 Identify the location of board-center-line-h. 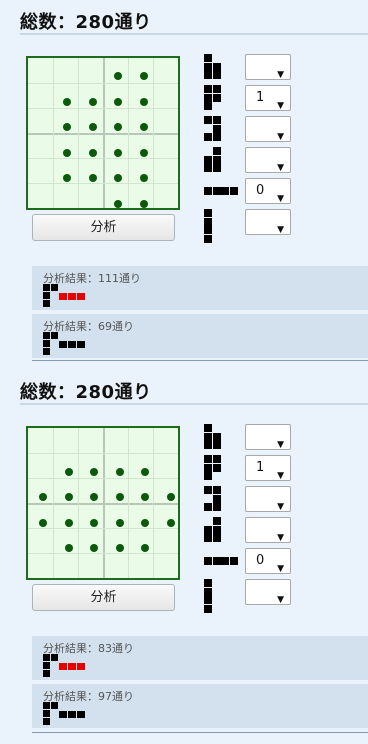
(103, 134).